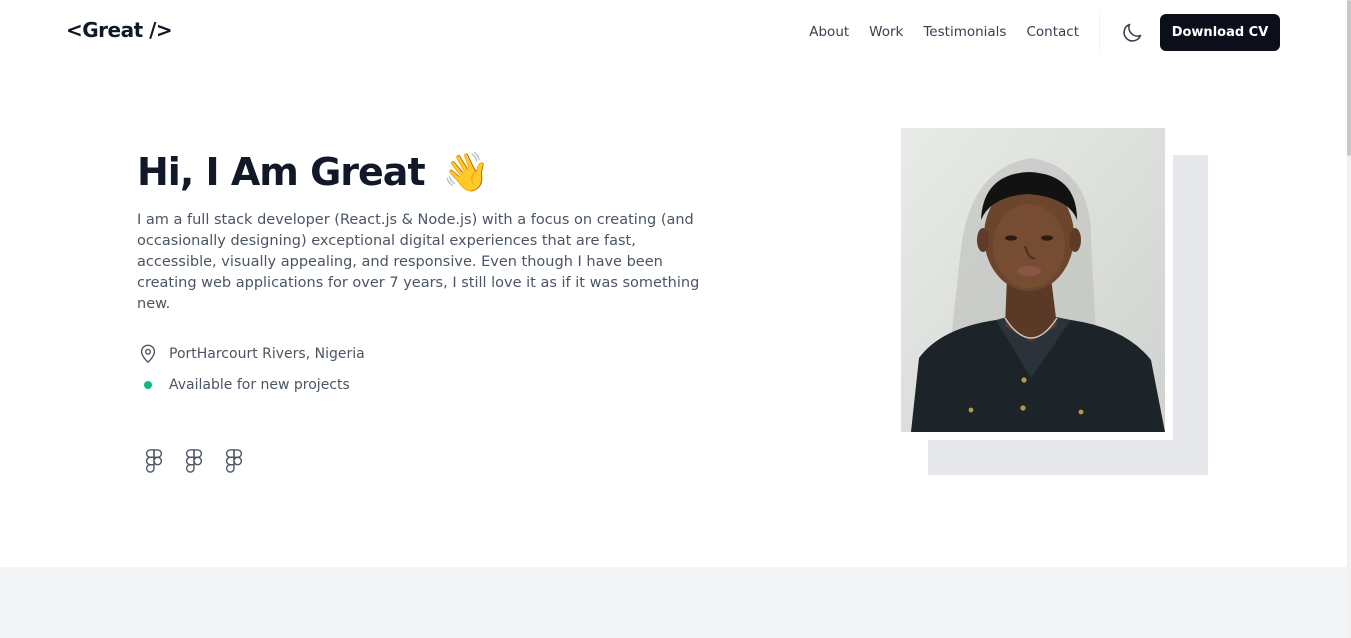 The image size is (1351, 638). What do you see at coordinates (1220, 32) in the screenshot?
I see `download-cv-button: Download CV` at bounding box center [1220, 32].